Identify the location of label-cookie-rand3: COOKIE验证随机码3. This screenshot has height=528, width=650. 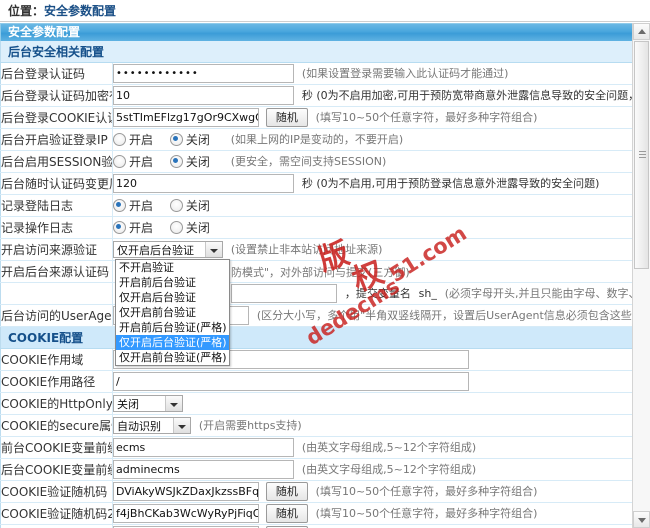
(56, 526).